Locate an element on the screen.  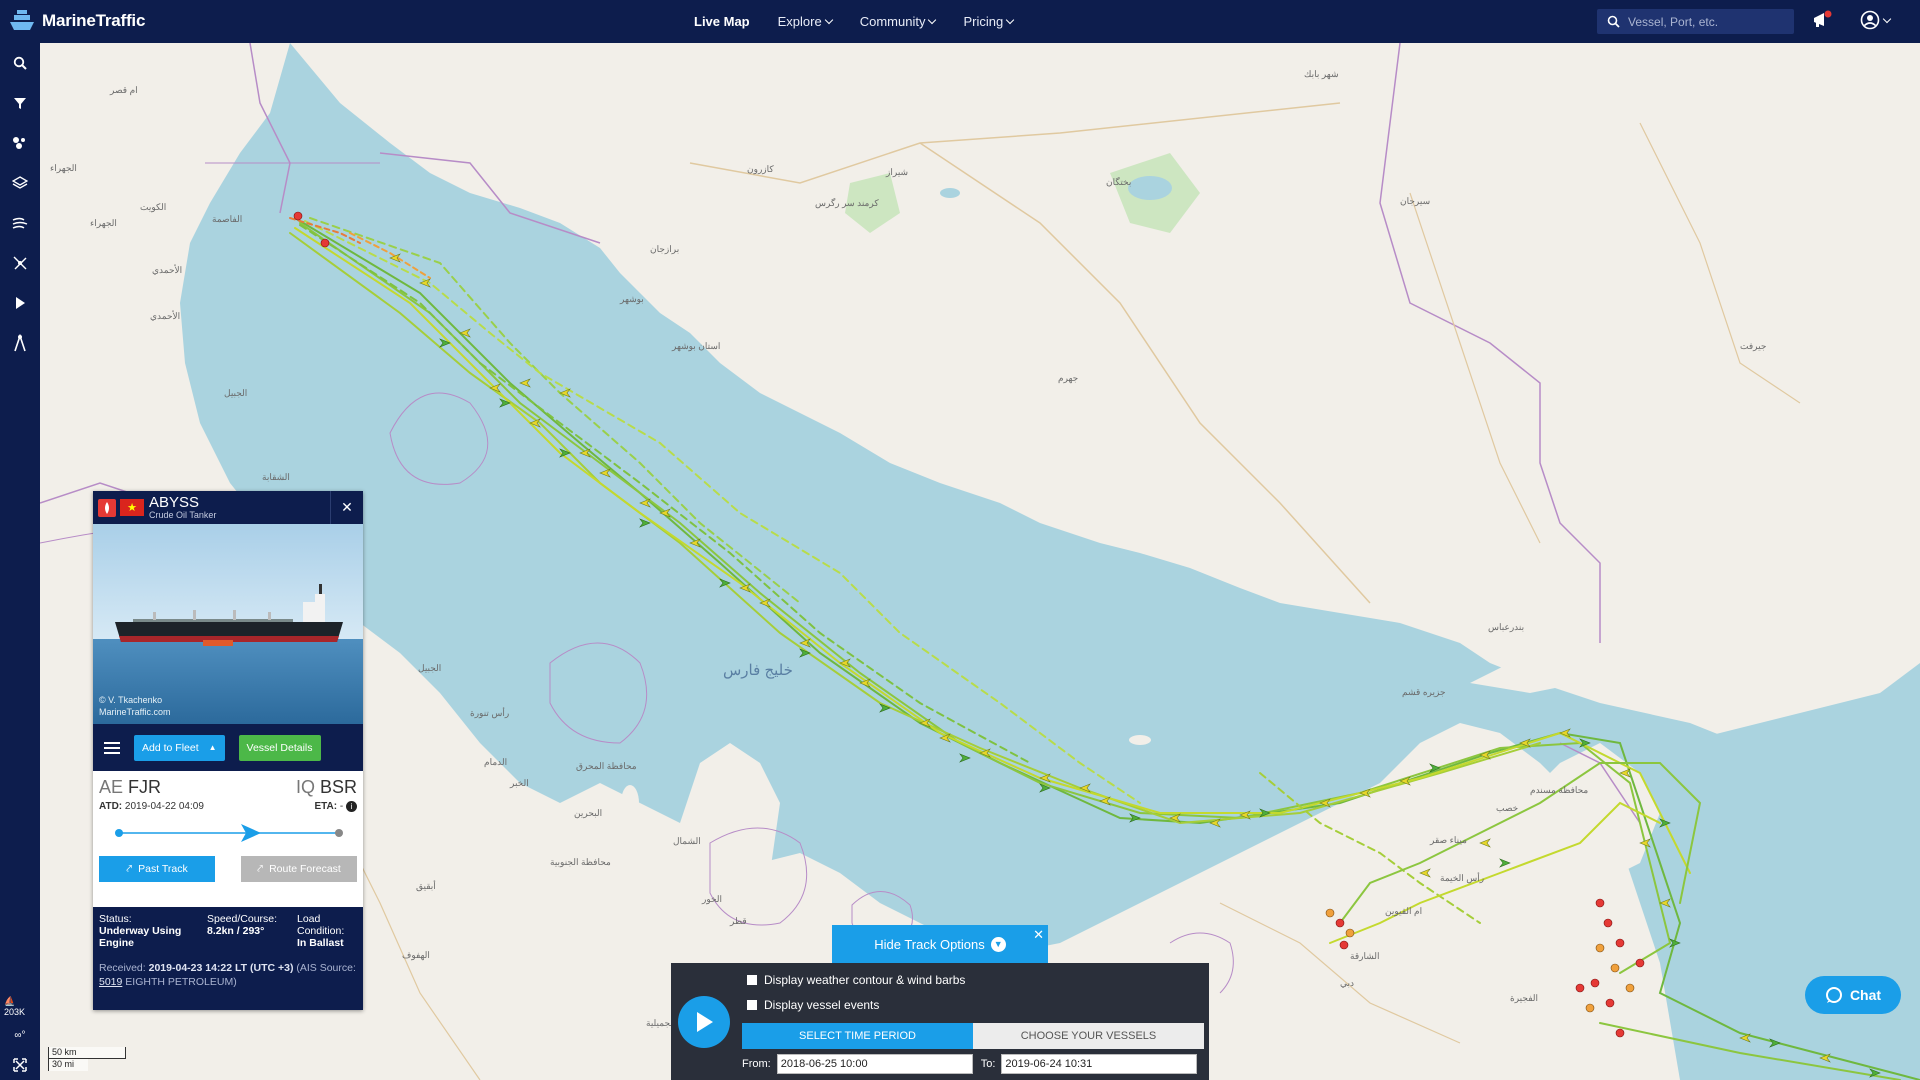
close-track-options-icon: ✕ is located at coordinates (1038, 935).